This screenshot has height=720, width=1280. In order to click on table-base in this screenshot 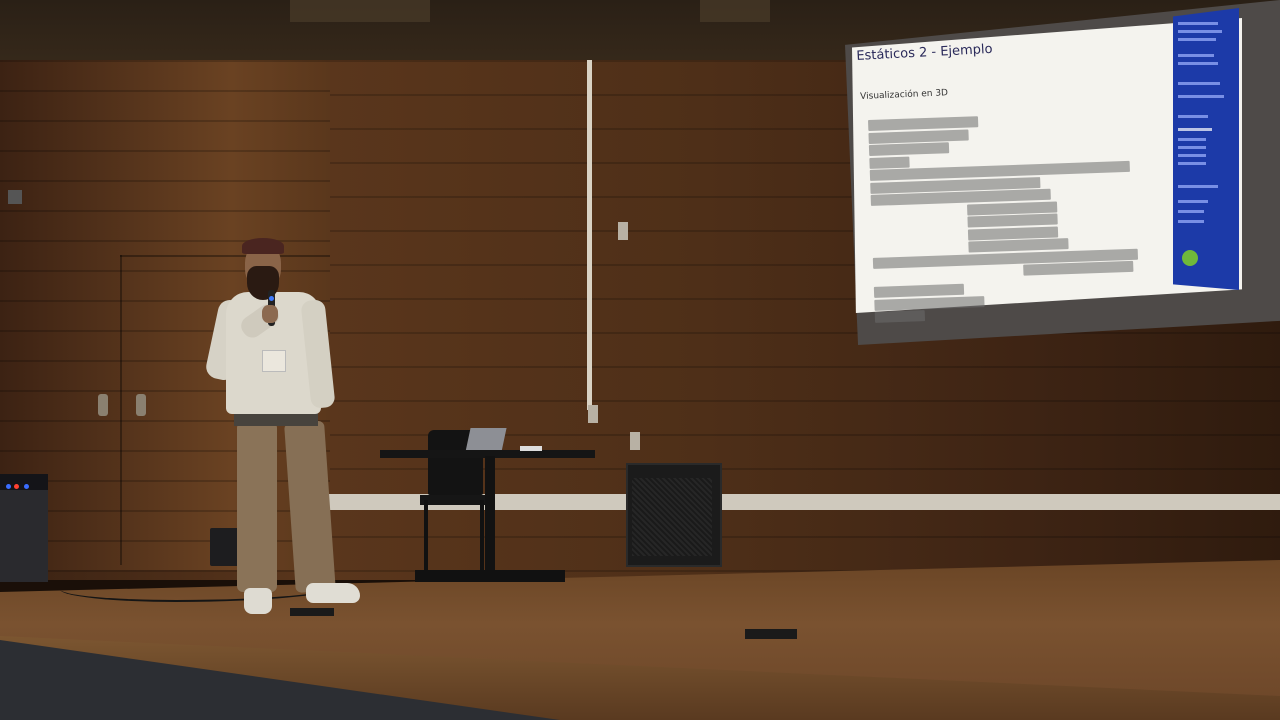, I will do `click(490, 576)`.